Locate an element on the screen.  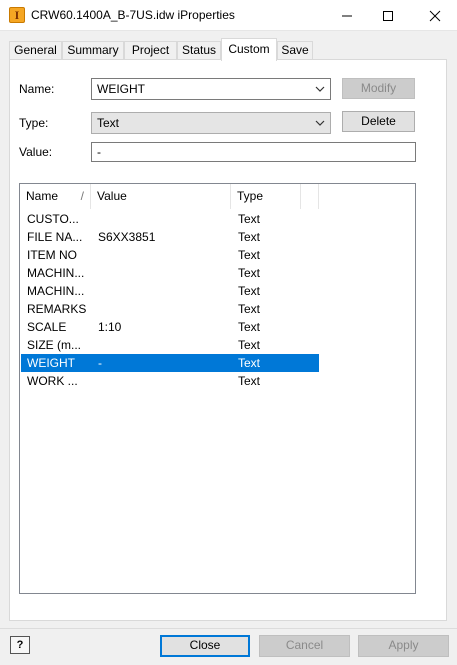
list-cell-name: REMARKS is located at coordinates (57, 309).